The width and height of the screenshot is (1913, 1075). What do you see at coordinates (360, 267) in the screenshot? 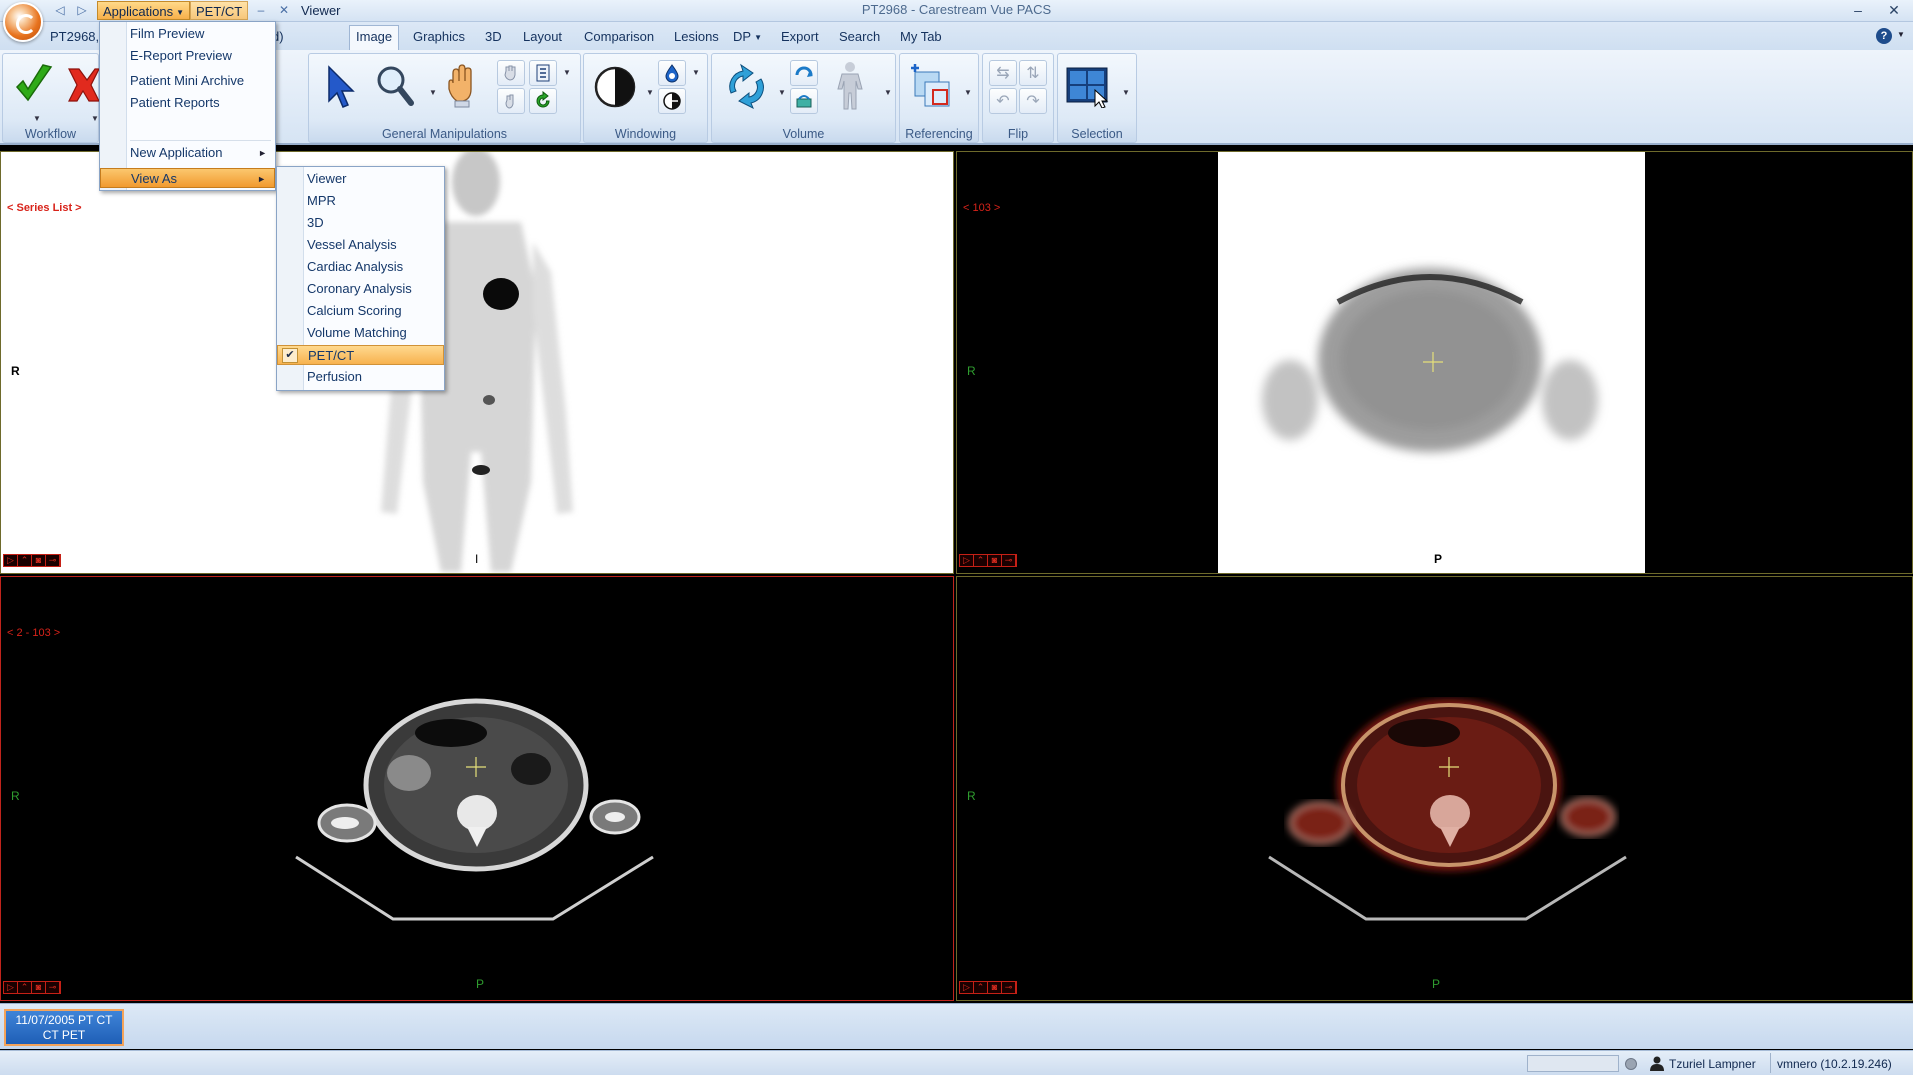
I see `view-as-cardiac-analysis: Cardiac Analysis` at bounding box center [360, 267].